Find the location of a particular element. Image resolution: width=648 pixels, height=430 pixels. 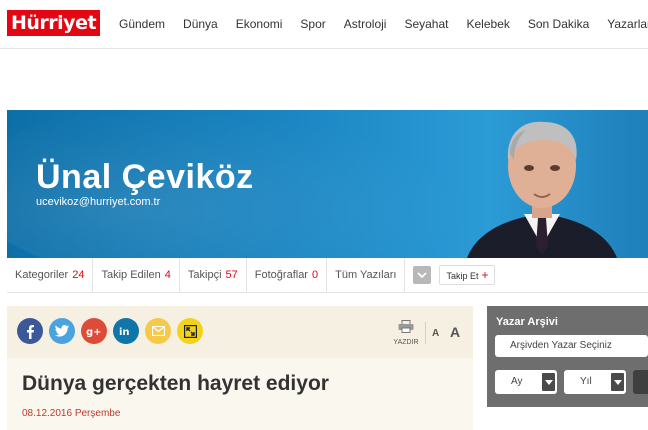

author-name: Ünal Çeviköz is located at coordinates (145, 177).